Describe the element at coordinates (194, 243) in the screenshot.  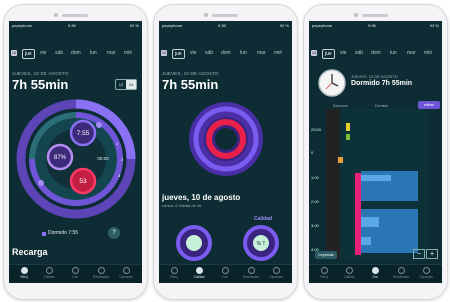
I see `gauge-left` at that location.